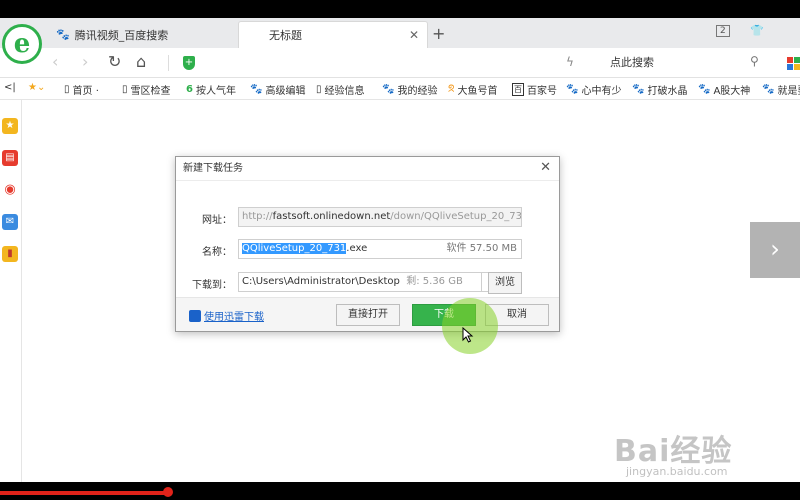 The width and height of the screenshot is (800, 500). I want to click on bookmark-item: ᘝ 大鱼号首, so click(472, 89).